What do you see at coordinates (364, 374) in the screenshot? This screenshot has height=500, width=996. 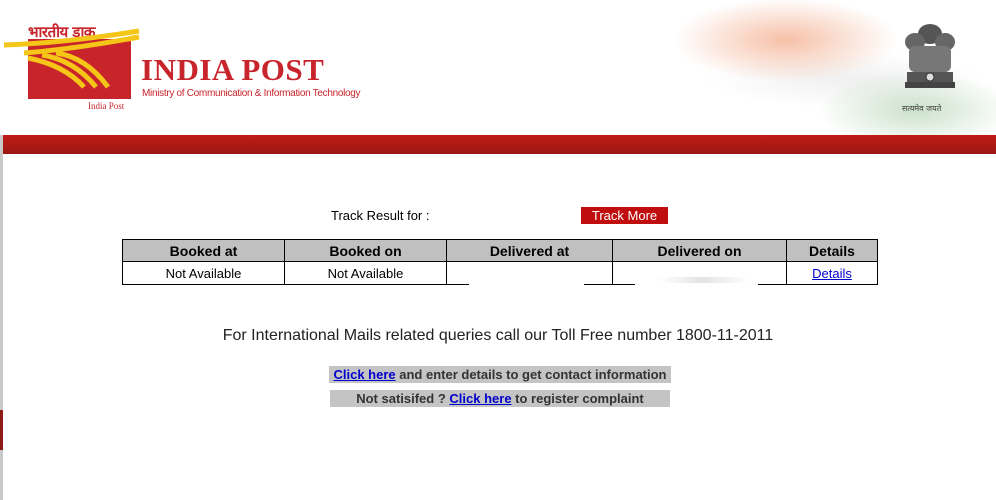 I see `contact-click-here-link: Click here` at bounding box center [364, 374].